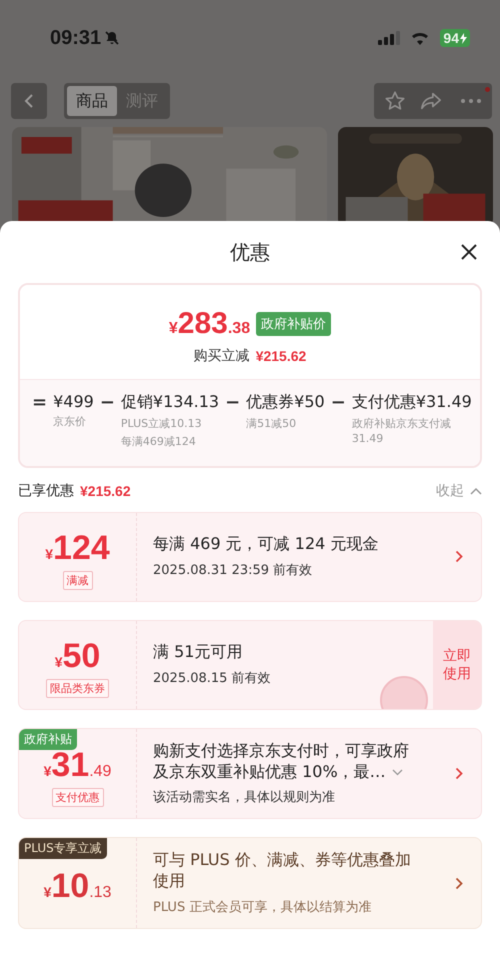 The image size is (500, 964). I want to click on coupon-title: 可与 PLUS 价、满减、券等优惠叠加使用, so click(282, 871).